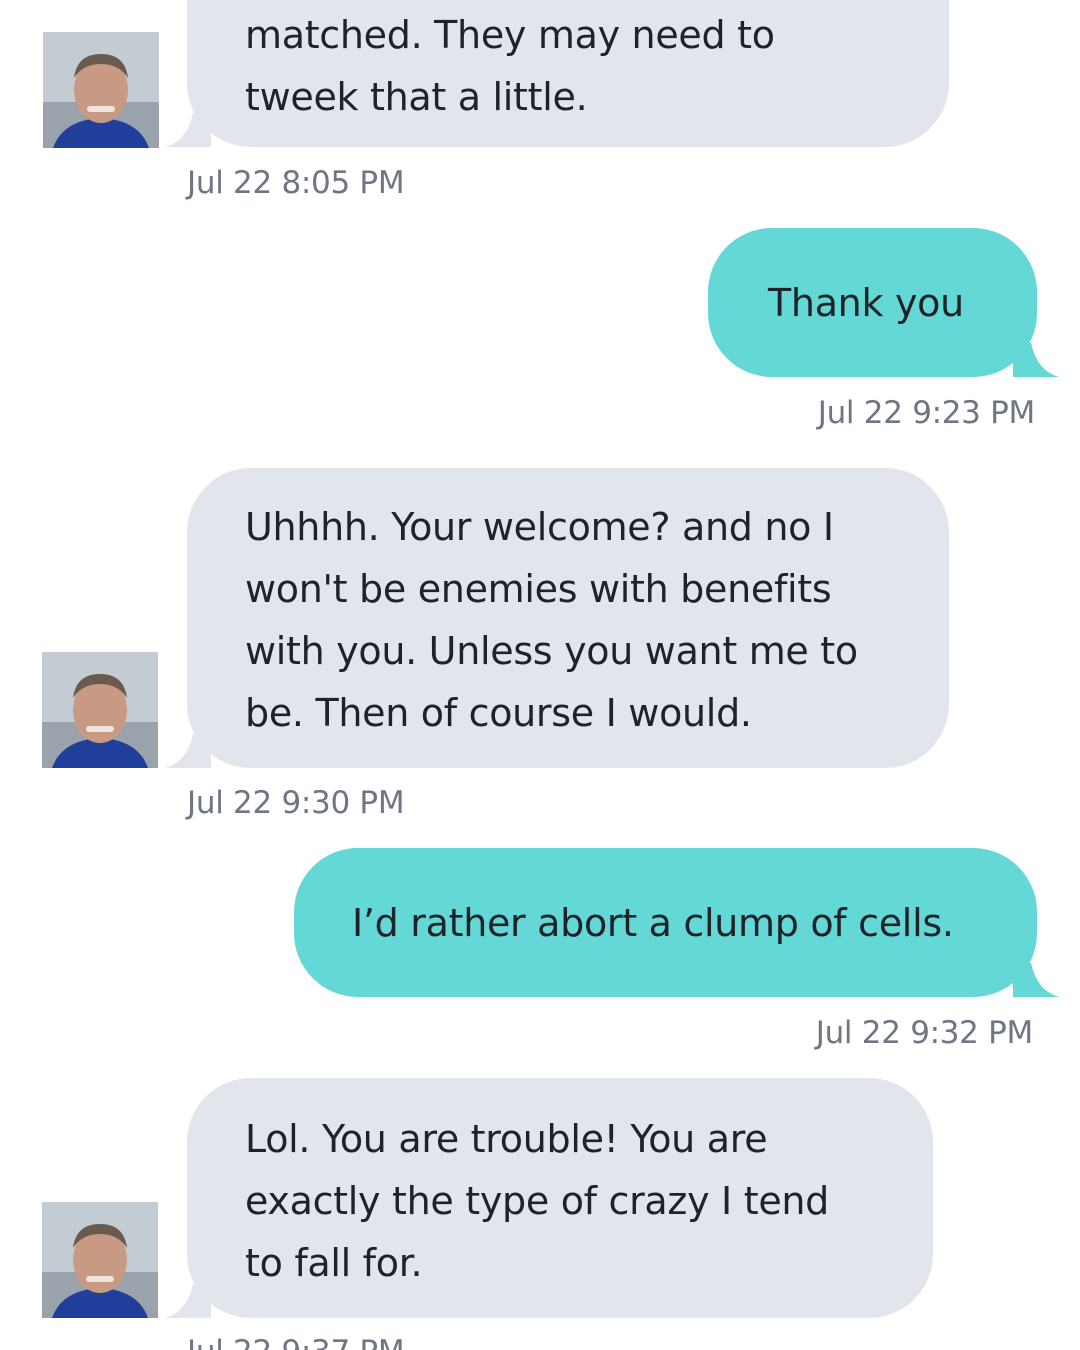 This screenshot has width=1080, height=1350. I want to click on message-timestamp: Jul 22 8:05 PM, so click(296, 183).